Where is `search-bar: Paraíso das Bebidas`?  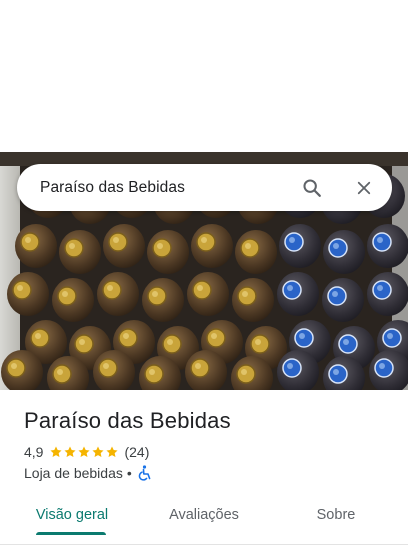
search-bar: Paraíso das Bebidas is located at coordinates (204, 187).